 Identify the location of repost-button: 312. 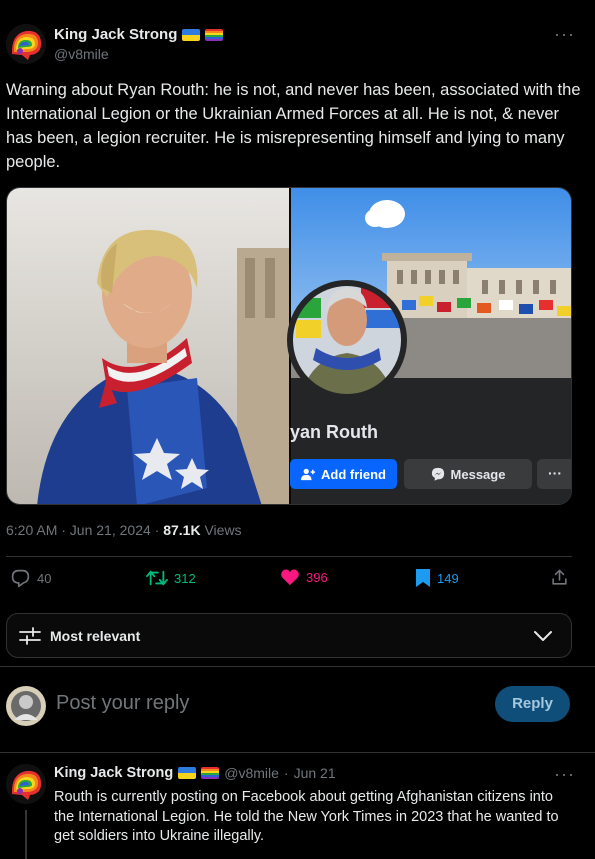
(171, 578).